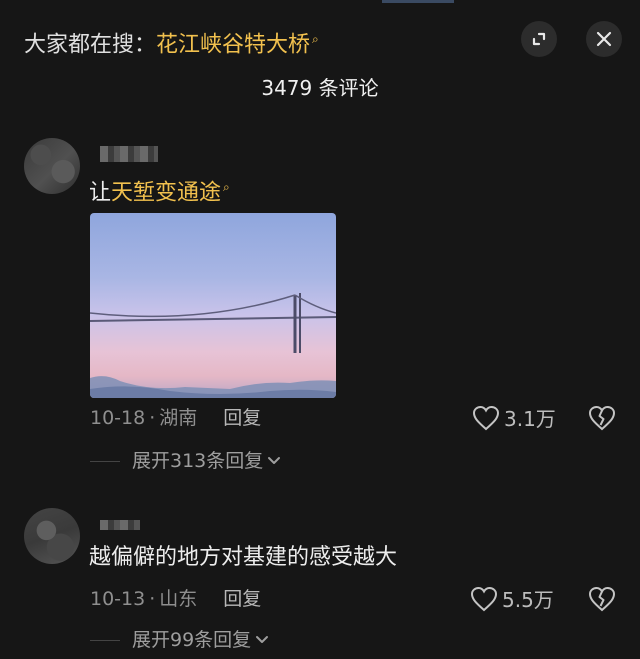 This screenshot has width=640, height=659. I want to click on like-button: 3.1万, so click(514, 417).